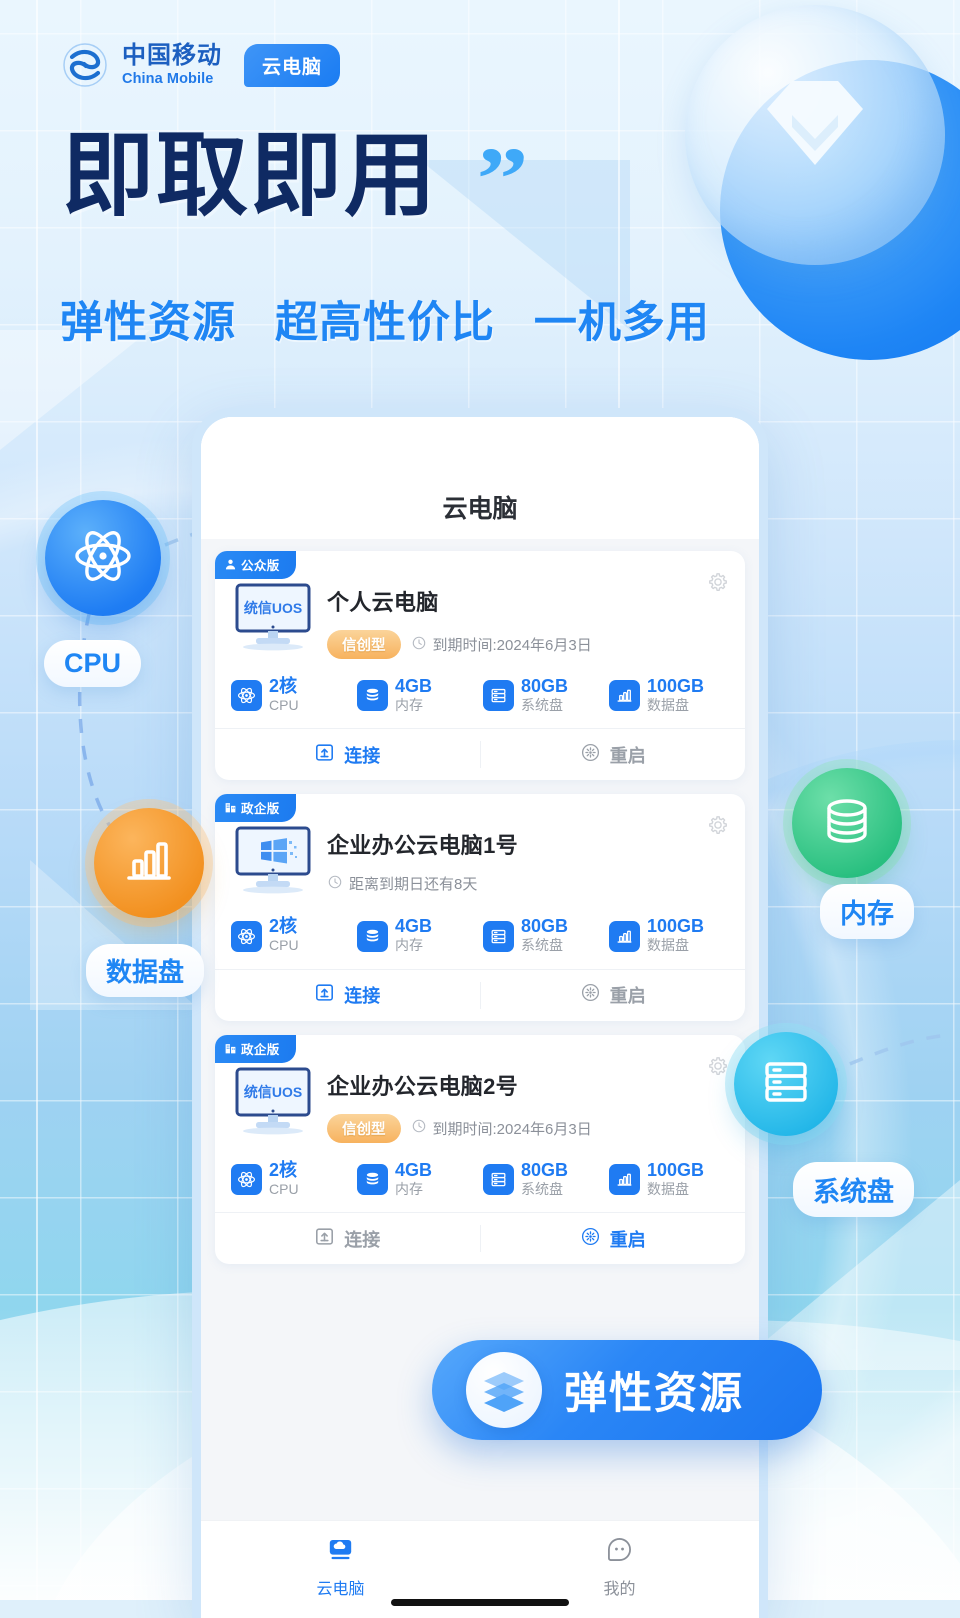  Describe the element at coordinates (172, 55) in the screenshot. I see `brand-name-cn: 中国移动` at that location.